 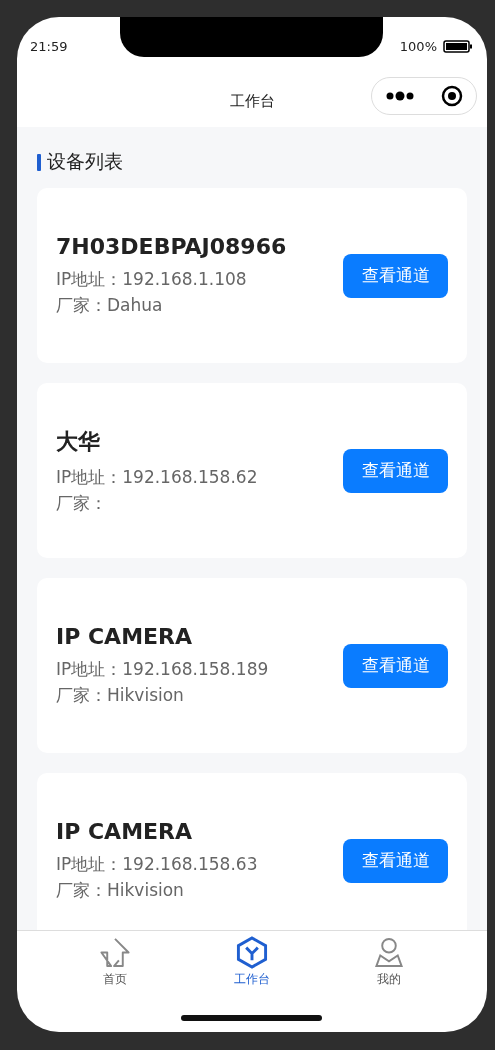 I want to click on status-time: 21:59, so click(x=49, y=46).